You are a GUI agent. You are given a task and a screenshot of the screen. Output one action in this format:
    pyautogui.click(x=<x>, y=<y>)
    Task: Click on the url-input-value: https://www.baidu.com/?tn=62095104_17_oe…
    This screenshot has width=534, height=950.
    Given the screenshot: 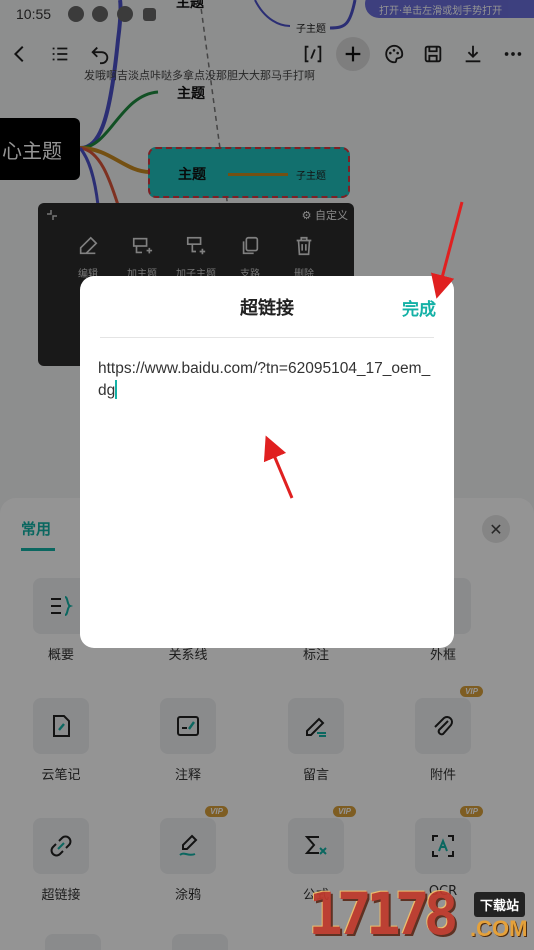 What is the action you would take?
    pyautogui.click(x=264, y=379)
    